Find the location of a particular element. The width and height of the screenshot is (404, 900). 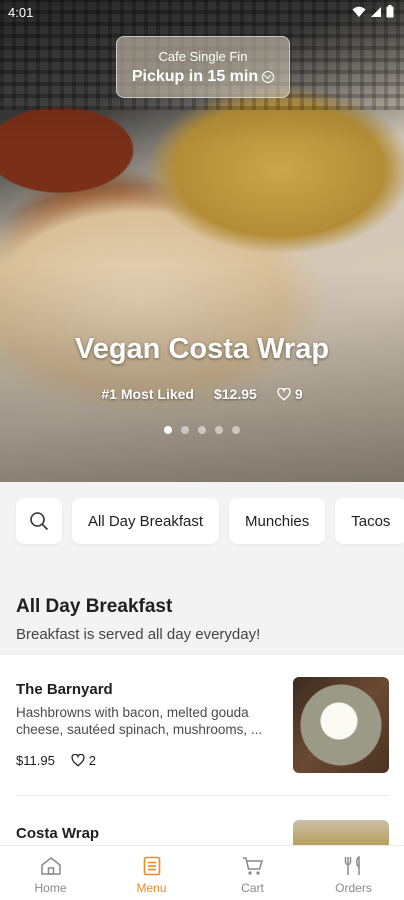

featured-price: $12.95 is located at coordinates (235, 394).